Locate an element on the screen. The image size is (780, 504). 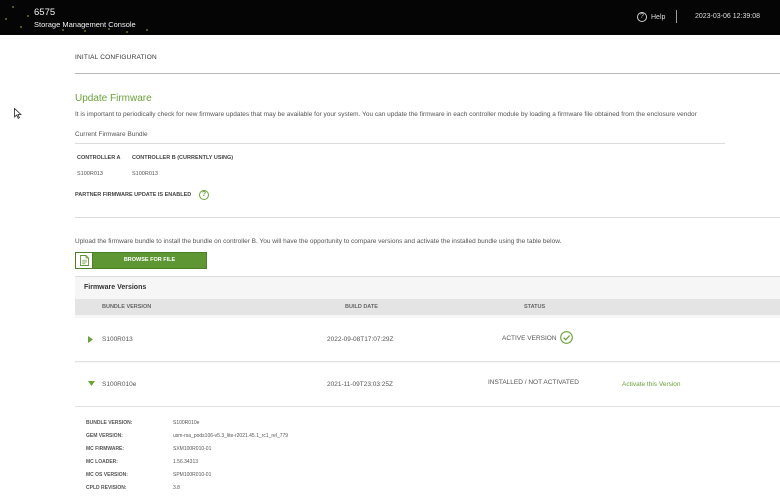
help-button: ? Help is located at coordinates (651, 17).